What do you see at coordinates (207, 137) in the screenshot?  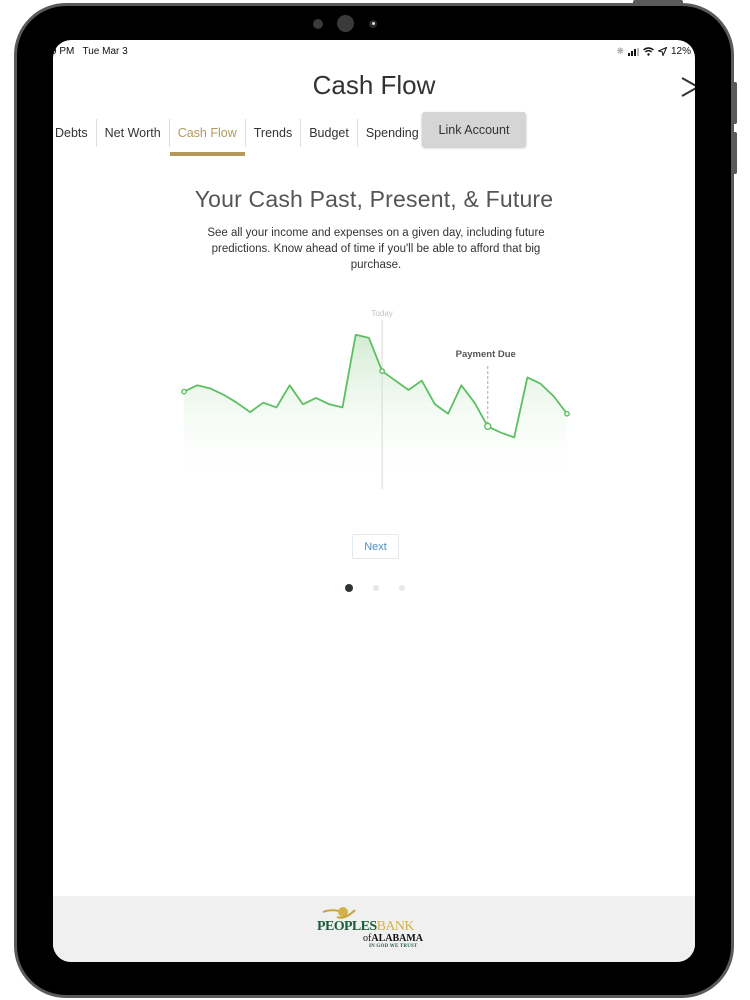 I see `tab-cash-flow: Cash Flow` at bounding box center [207, 137].